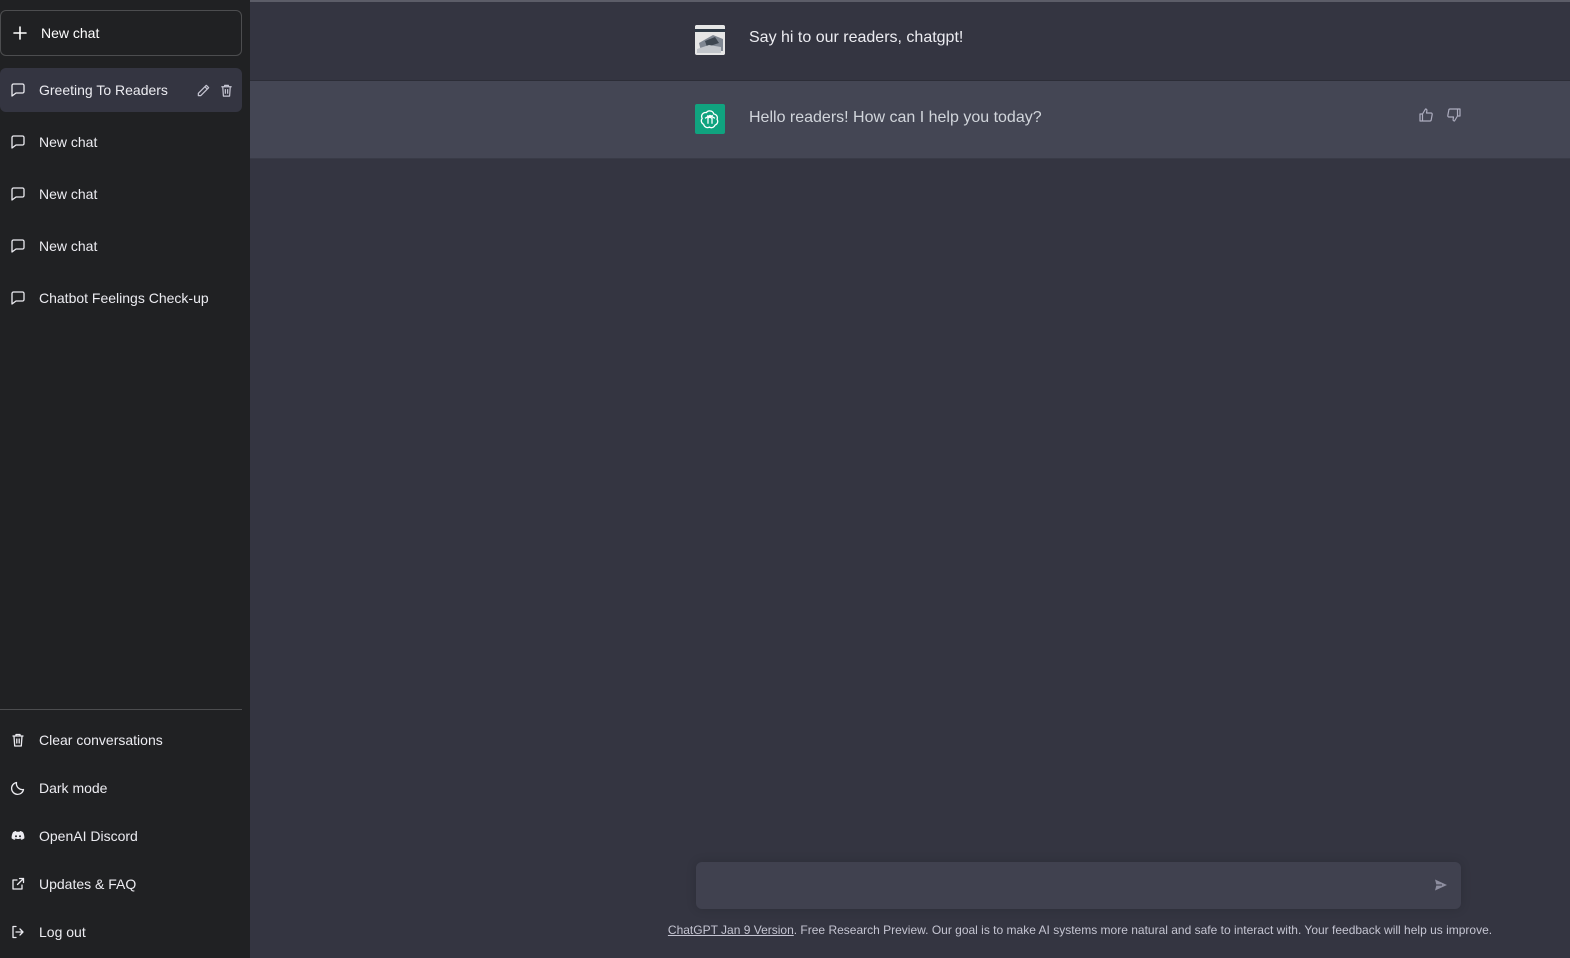 Image resolution: width=1570 pixels, height=958 pixels. Describe the element at coordinates (88, 836) in the screenshot. I see `openai-discord-label: OpenAI Discord` at that location.